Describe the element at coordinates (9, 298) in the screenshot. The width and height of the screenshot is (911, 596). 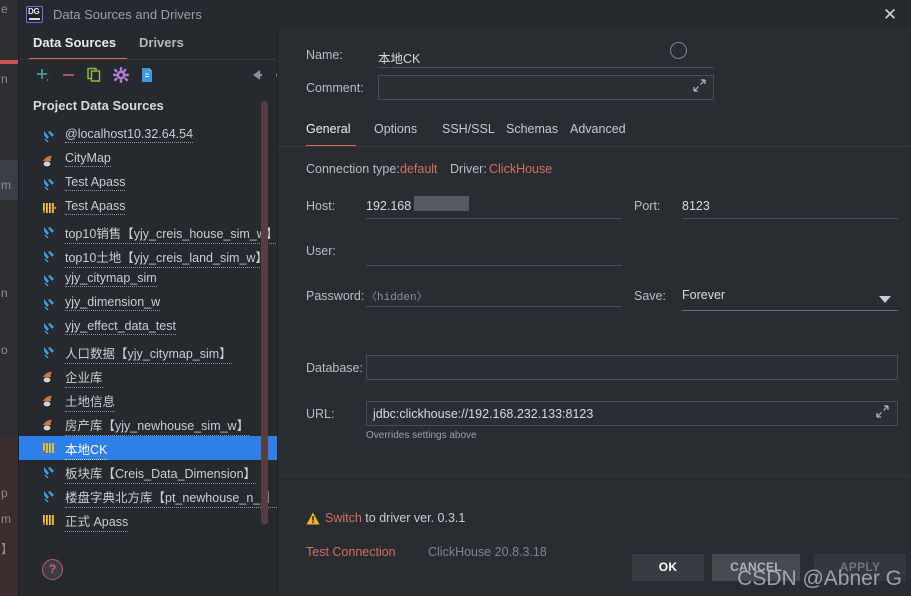
I see `background-window-sliver: e n m n o p m 】` at that location.